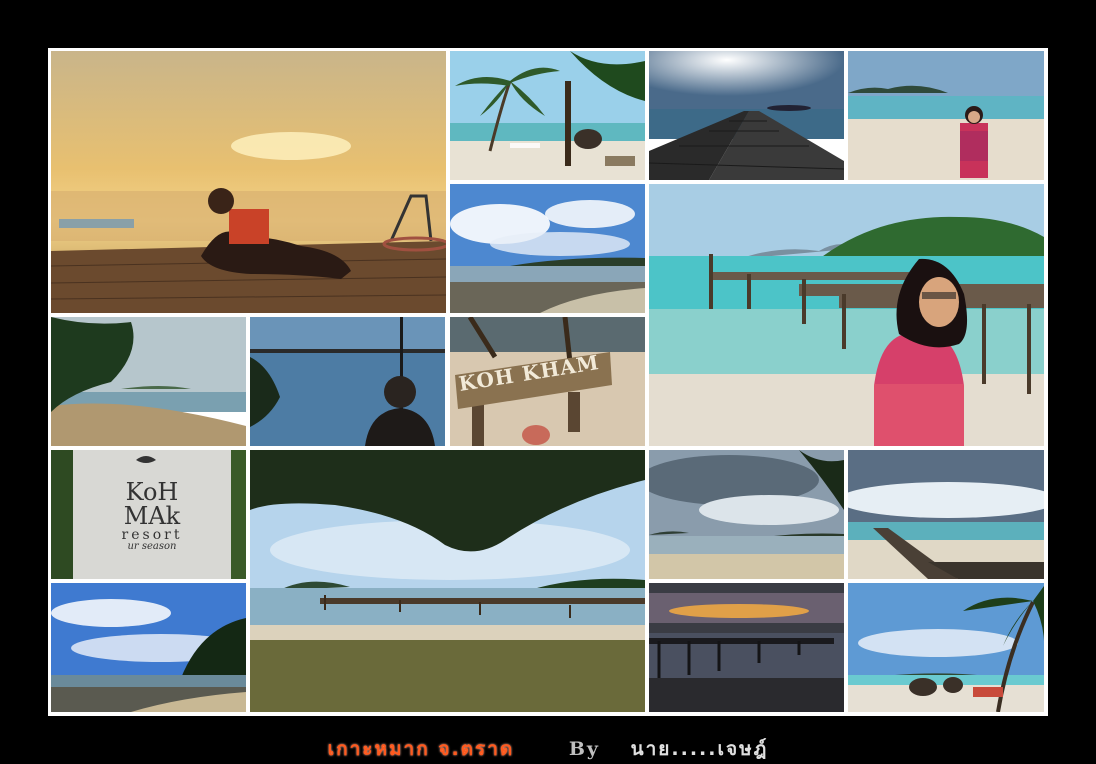 The width and height of the screenshot is (1096, 764). What do you see at coordinates (152, 535) in the screenshot?
I see `resort-sign-line3: resort` at bounding box center [152, 535].